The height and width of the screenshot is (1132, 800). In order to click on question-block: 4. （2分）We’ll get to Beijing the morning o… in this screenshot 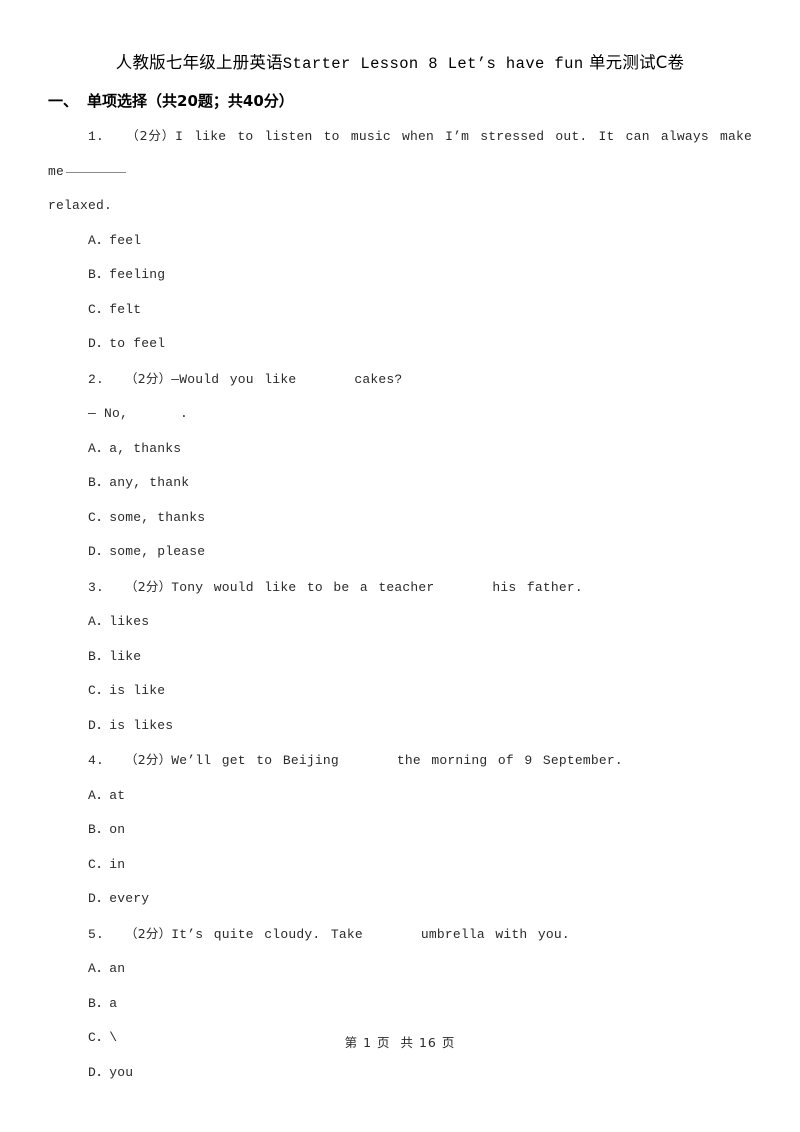, I will do `click(400, 830)`.